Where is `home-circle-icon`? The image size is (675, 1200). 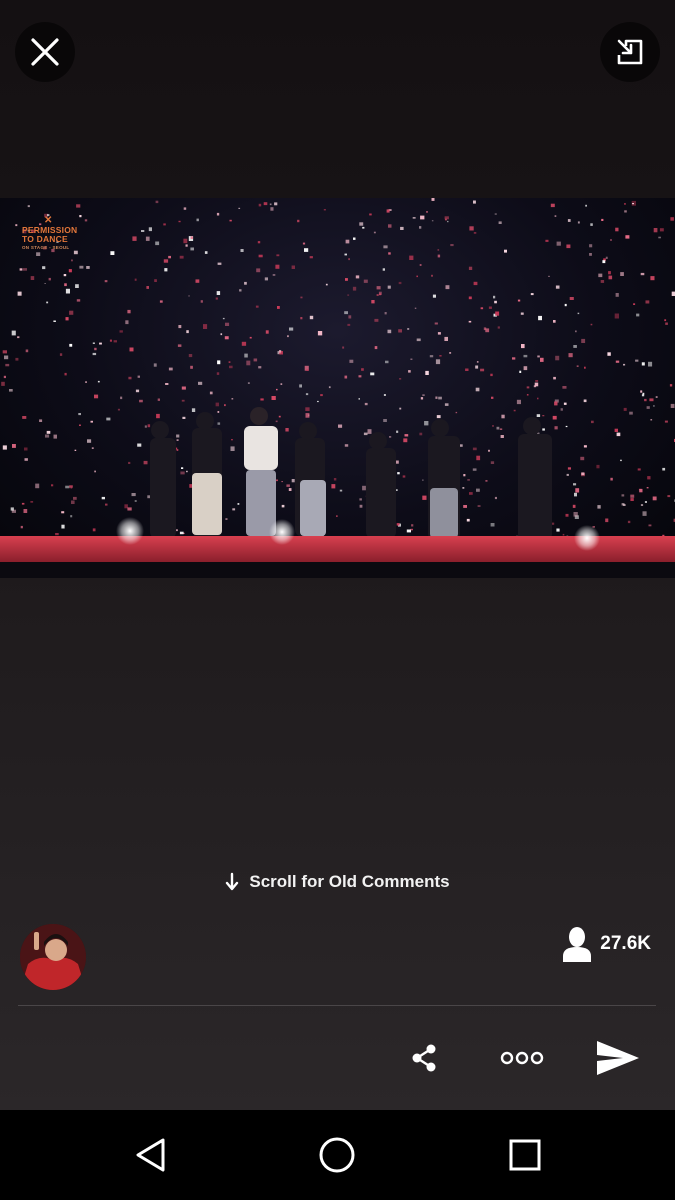 home-circle-icon is located at coordinates (337, 1155).